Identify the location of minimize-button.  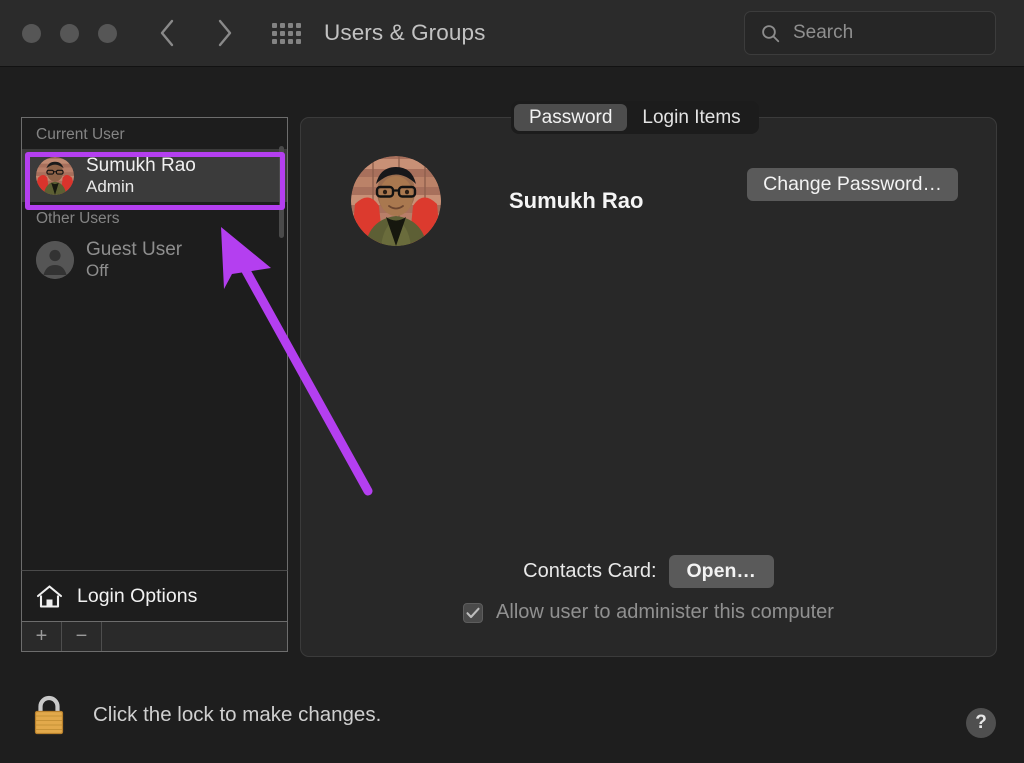
(69, 33).